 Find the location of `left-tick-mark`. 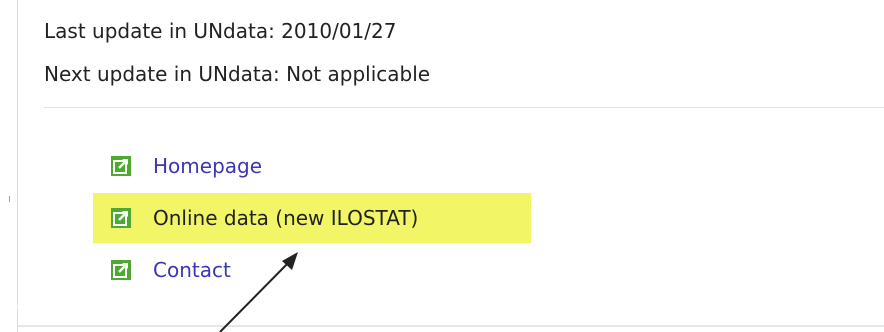

left-tick-mark is located at coordinates (9, 199).